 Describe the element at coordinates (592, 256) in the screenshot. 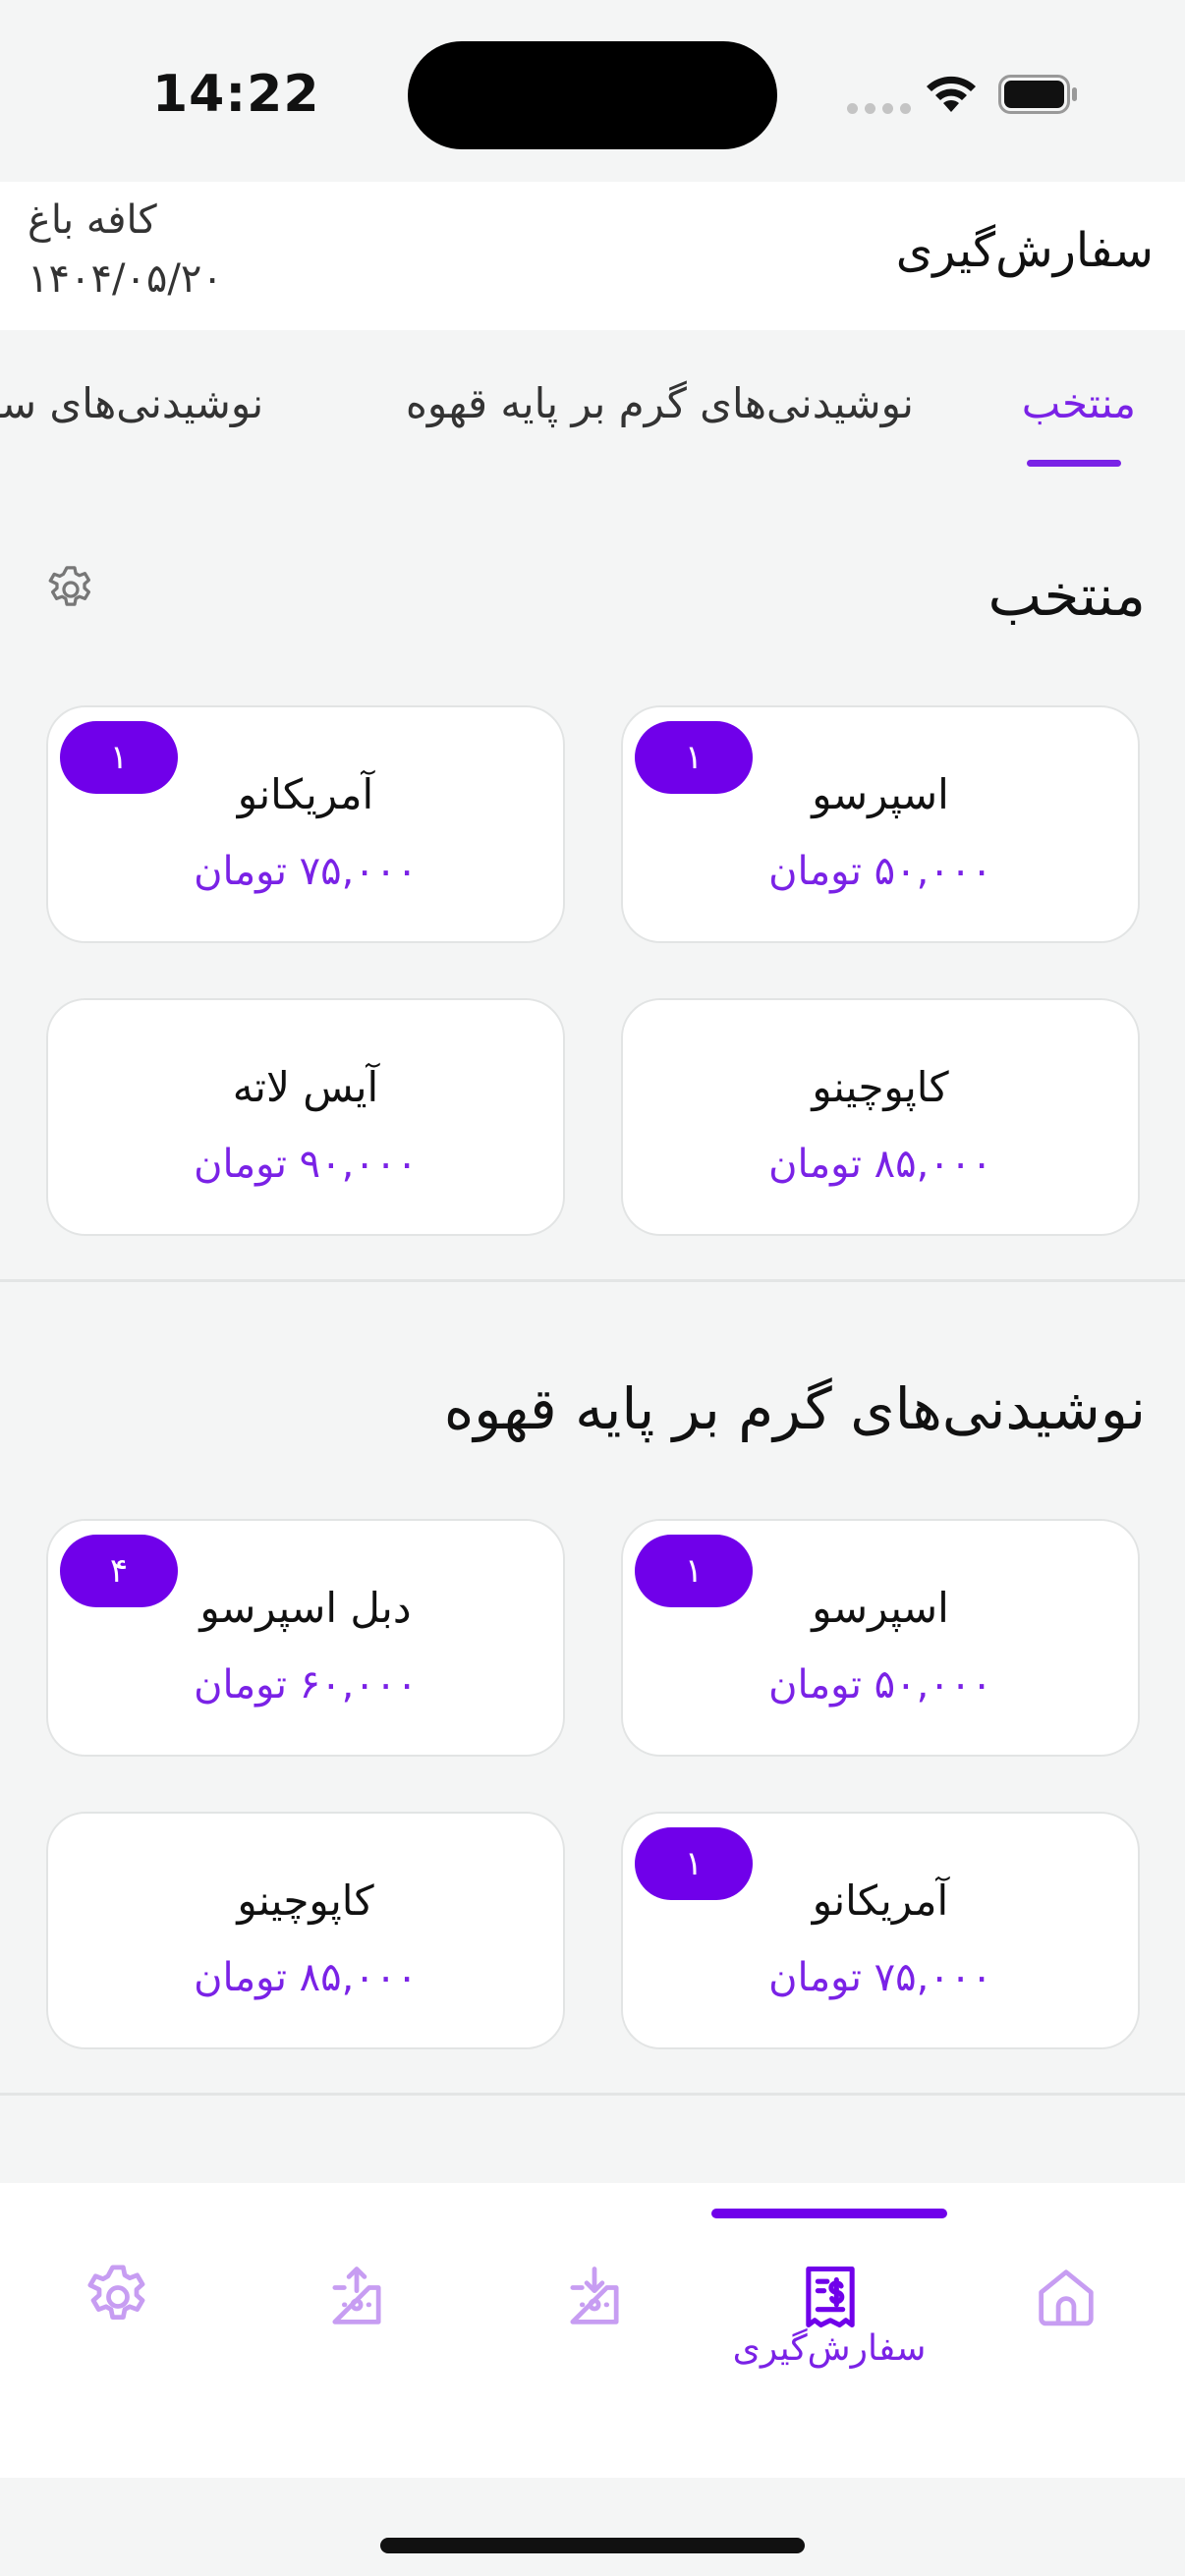

I see `app-header: سفارش‌گیری کافه باغ ۱۴۰۴/۰۵/۲۰` at that location.